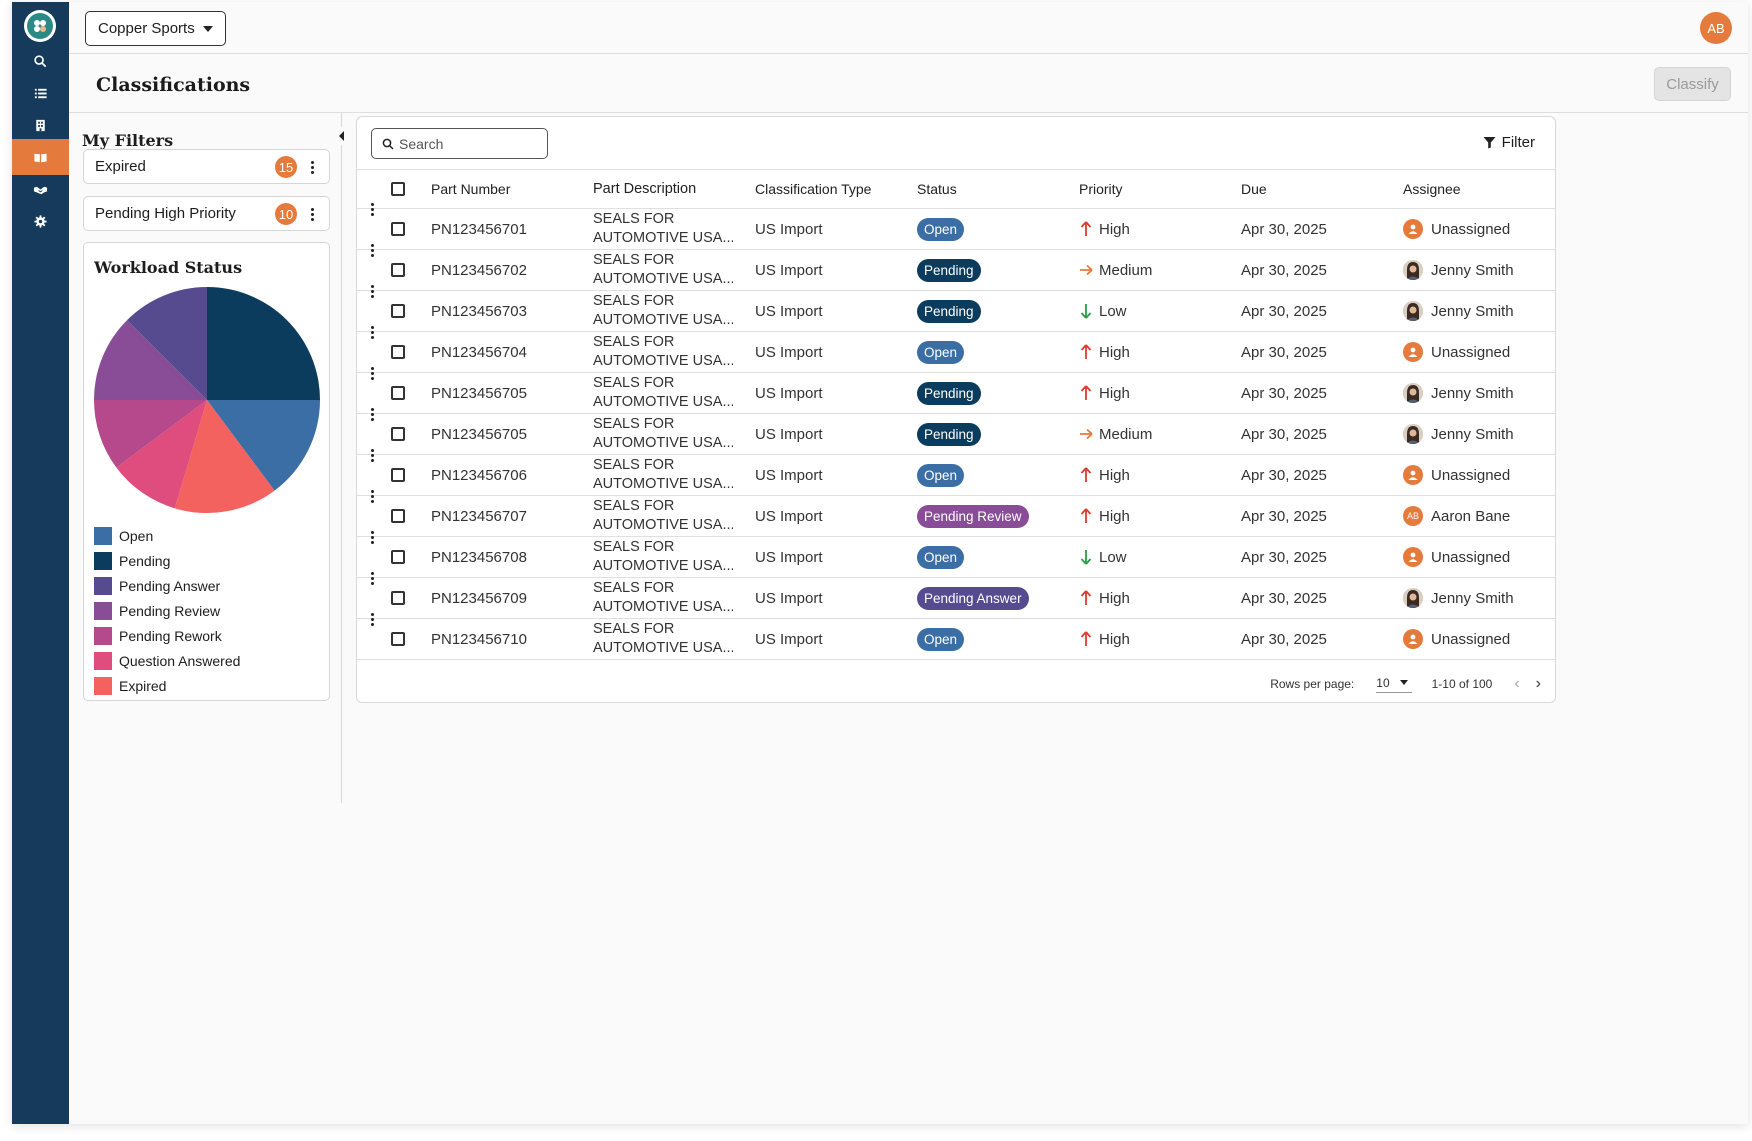 The image size is (1752, 1141). What do you see at coordinates (512, 598) in the screenshot?
I see `part-number: PN123456709` at bounding box center [512, 598].